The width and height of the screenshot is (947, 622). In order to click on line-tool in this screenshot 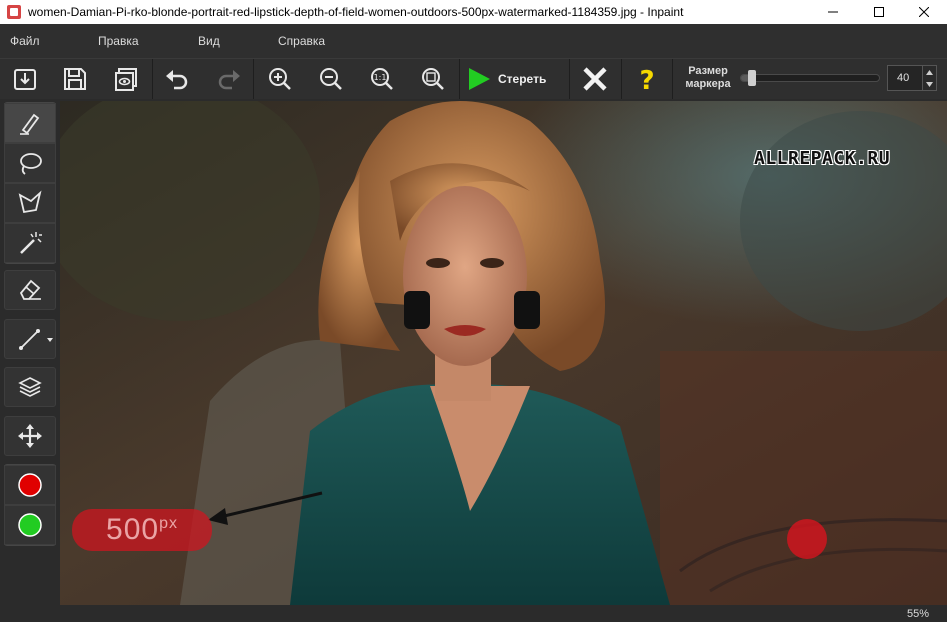, I will do `click(30, 339)`.